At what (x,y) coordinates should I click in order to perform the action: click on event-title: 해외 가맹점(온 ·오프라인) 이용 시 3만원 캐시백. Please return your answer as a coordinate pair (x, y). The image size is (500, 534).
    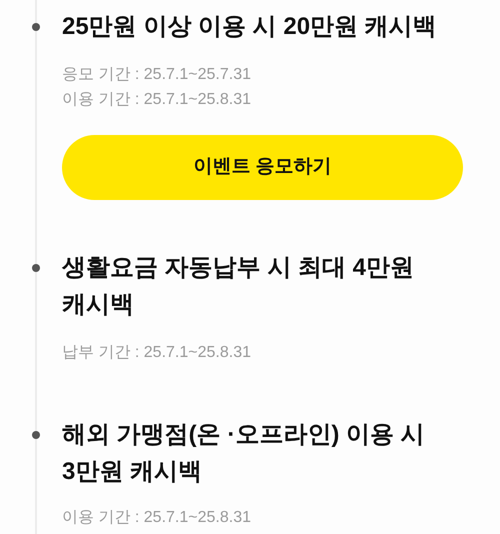
    Looking at the image, I should click on (244, 453).